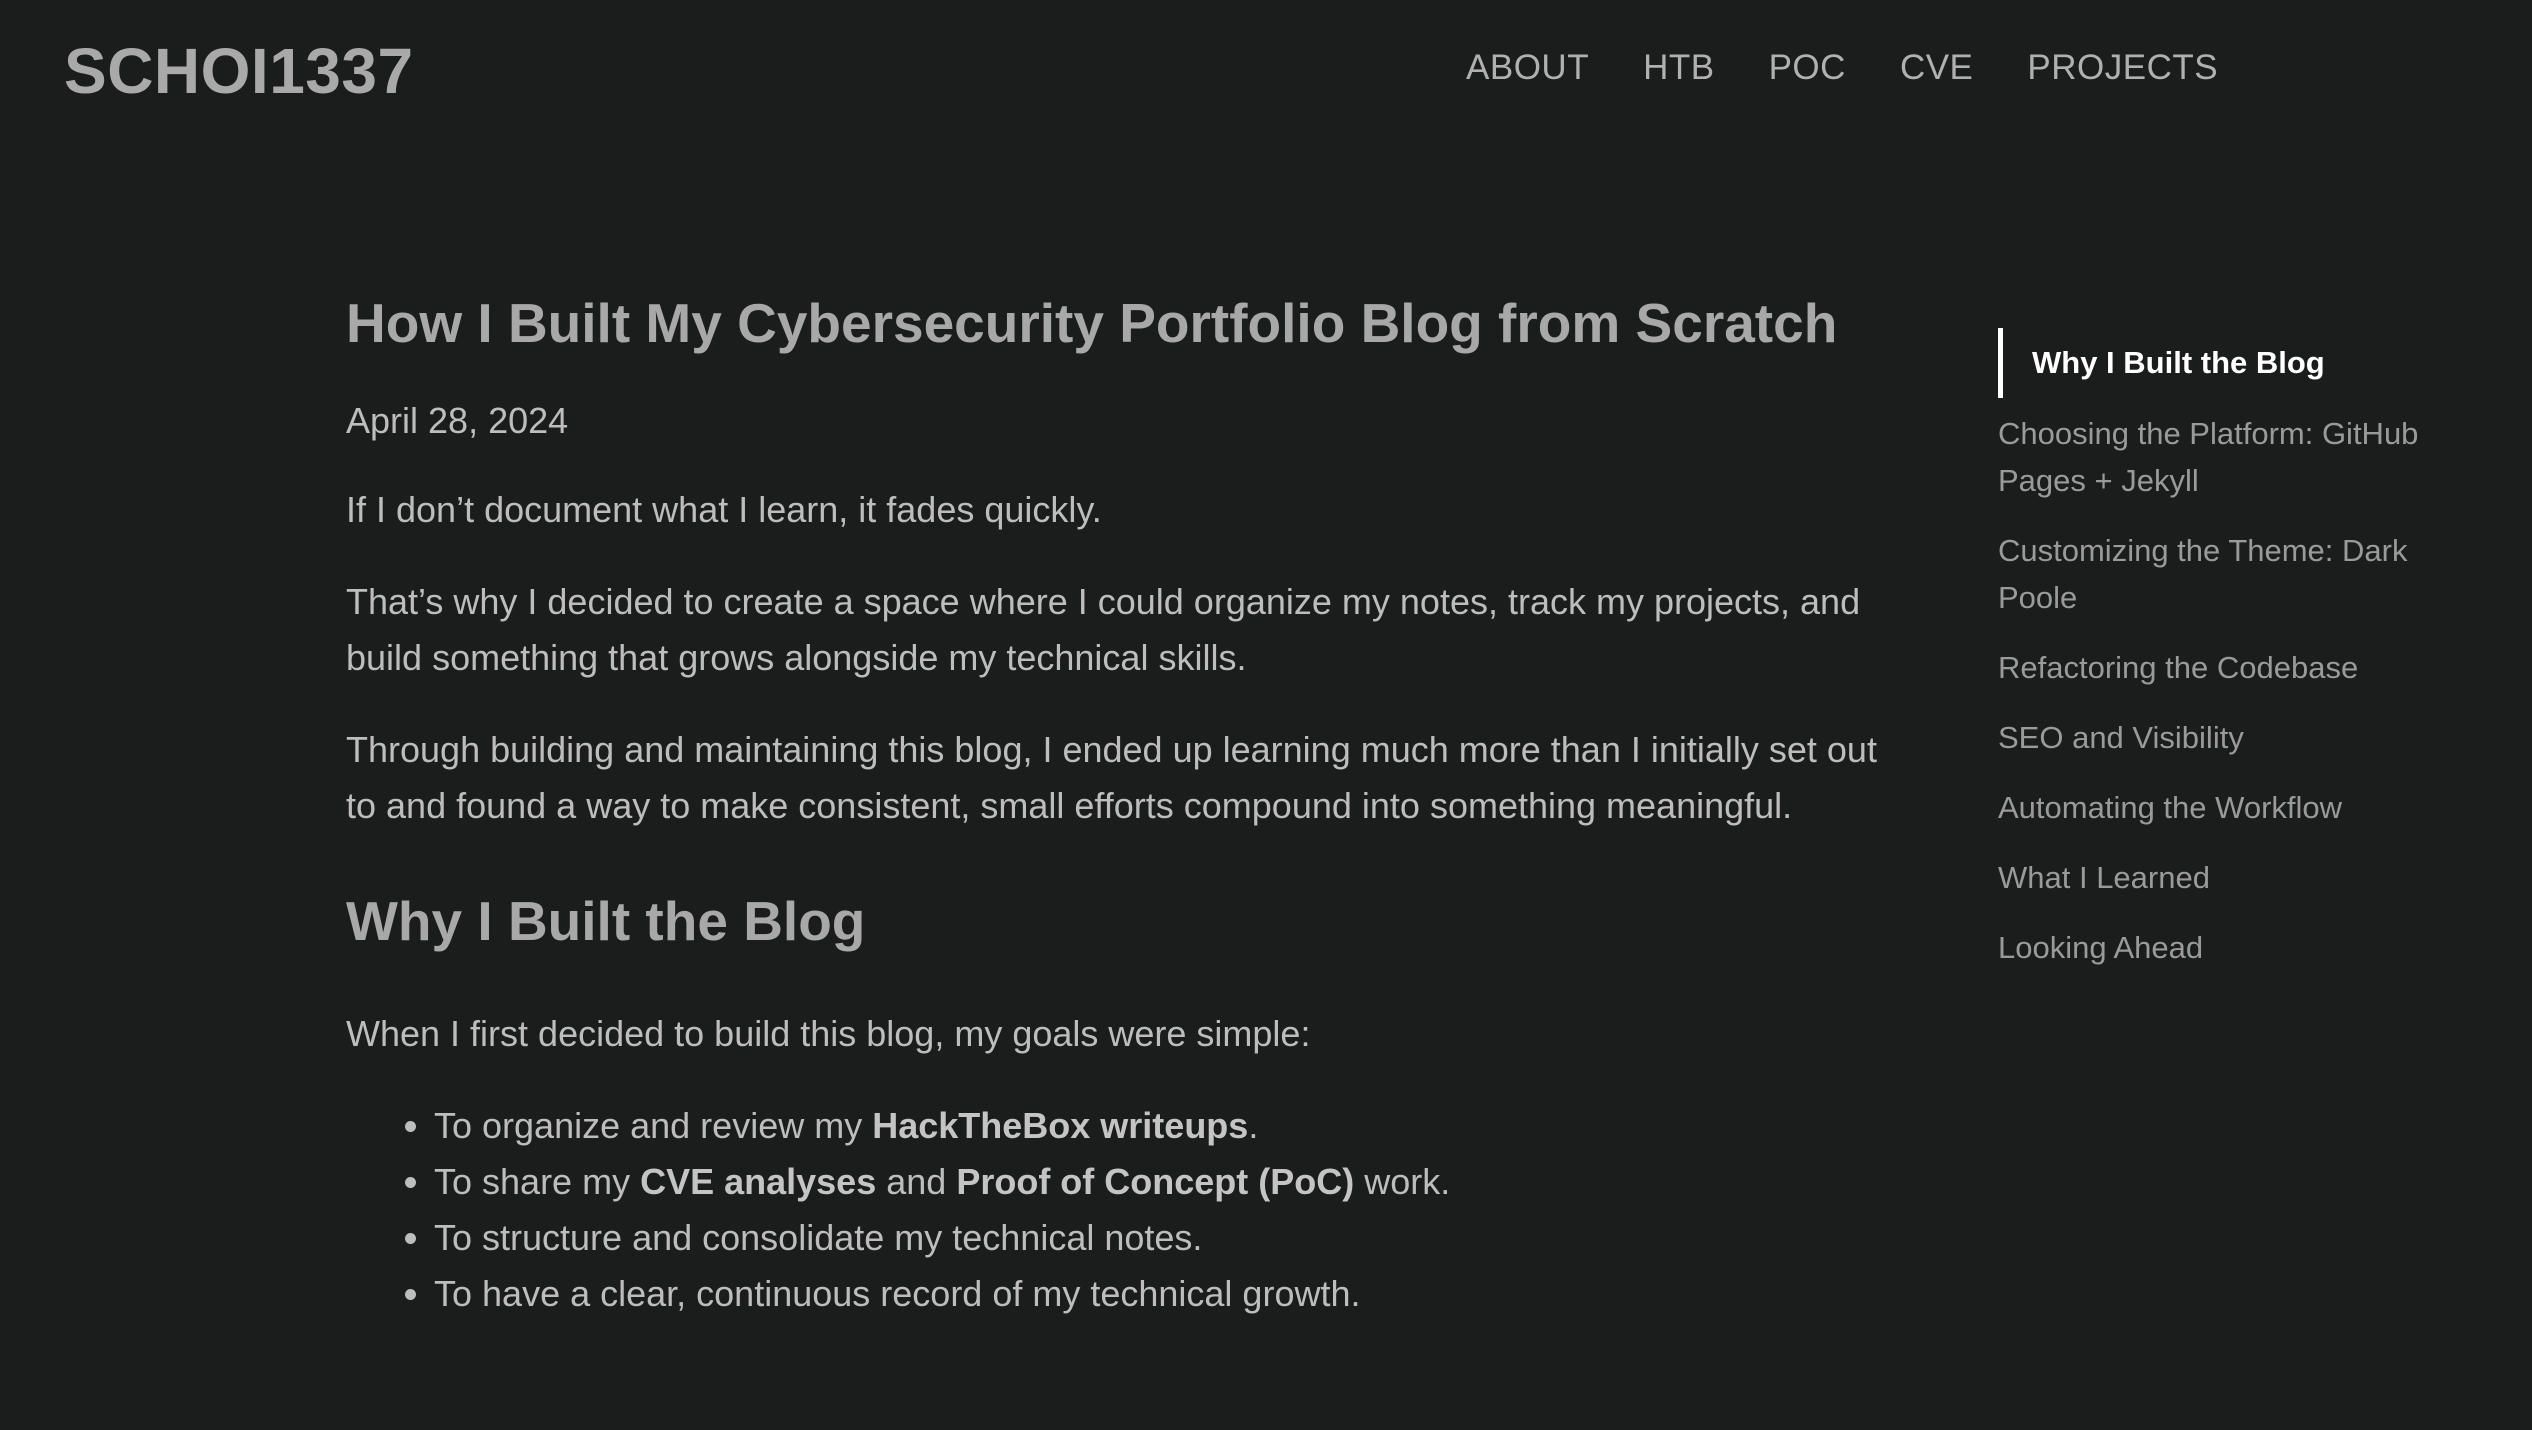 This screenshot has height=1430, width=2532. What do you see at coordinates (1936, 68) in the screenshot?
I see `nav-cve: CVE` at bounding box center [1936, 68].